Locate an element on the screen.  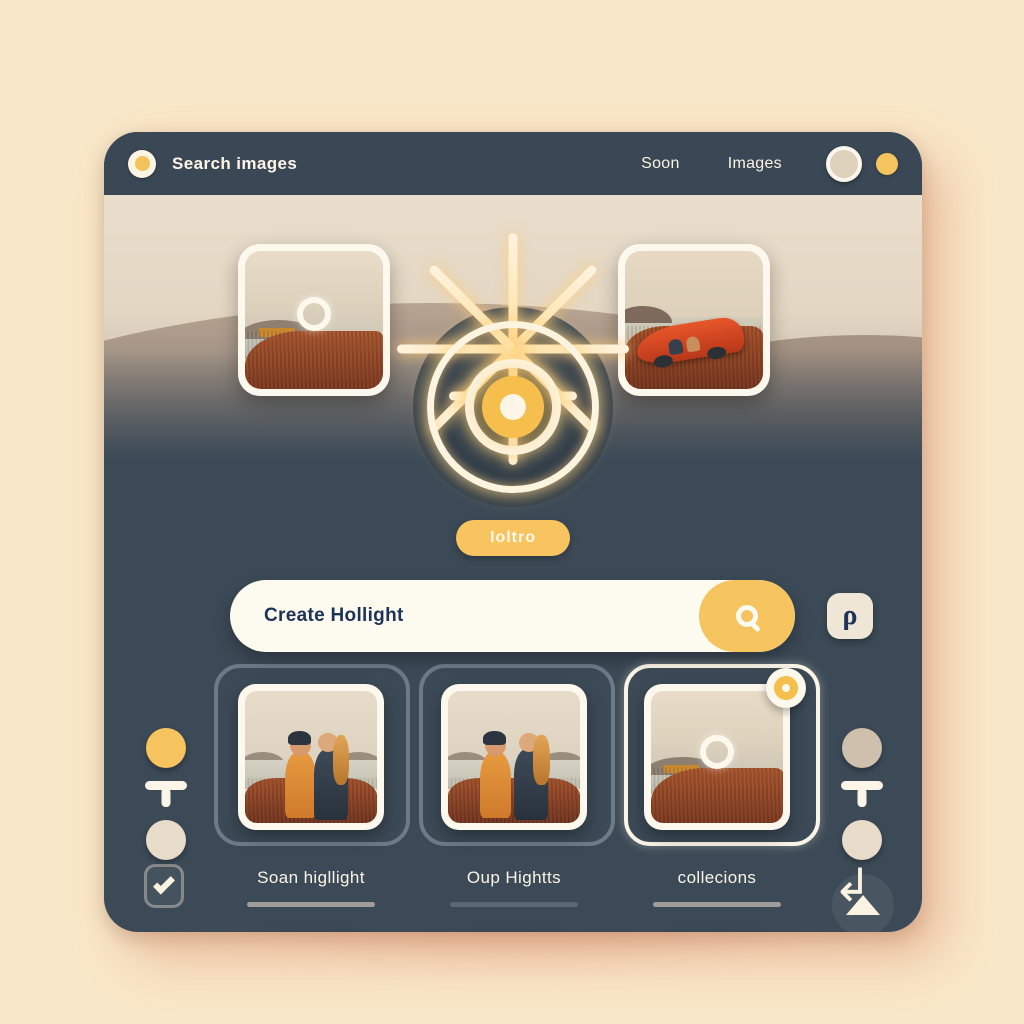
car-scene is located at coordinates (694, 320).